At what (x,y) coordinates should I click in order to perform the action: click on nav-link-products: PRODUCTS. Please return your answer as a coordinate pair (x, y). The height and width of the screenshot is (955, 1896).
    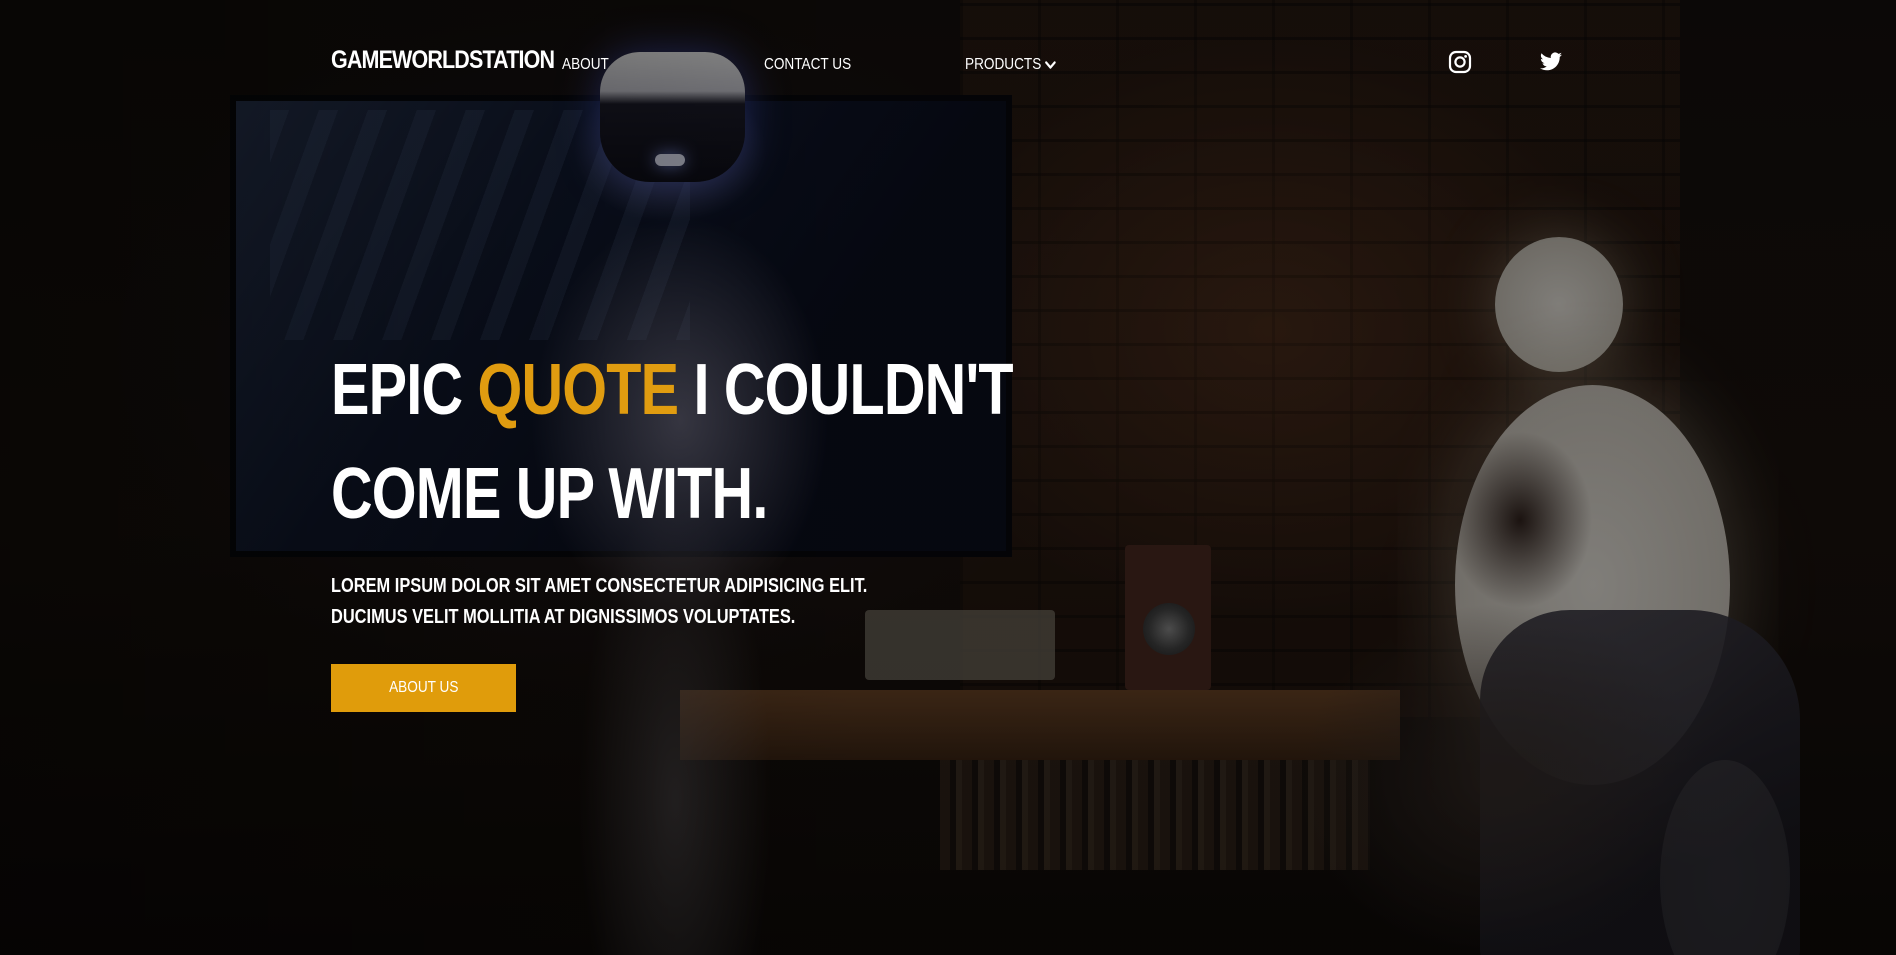
    Looking at the image, I should click on (1010, 65).